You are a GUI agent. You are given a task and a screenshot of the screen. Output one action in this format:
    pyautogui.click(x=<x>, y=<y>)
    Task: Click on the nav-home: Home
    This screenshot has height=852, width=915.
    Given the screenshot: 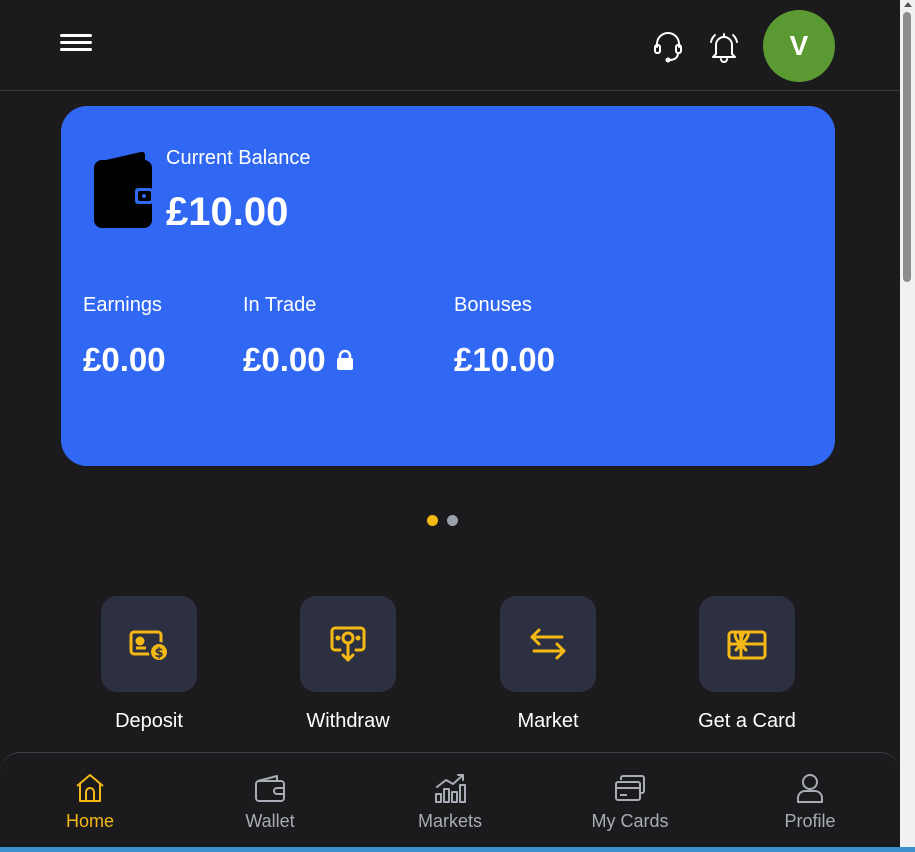 What is the action you would take?
    pyautogui.click(x=90, y=802)
    